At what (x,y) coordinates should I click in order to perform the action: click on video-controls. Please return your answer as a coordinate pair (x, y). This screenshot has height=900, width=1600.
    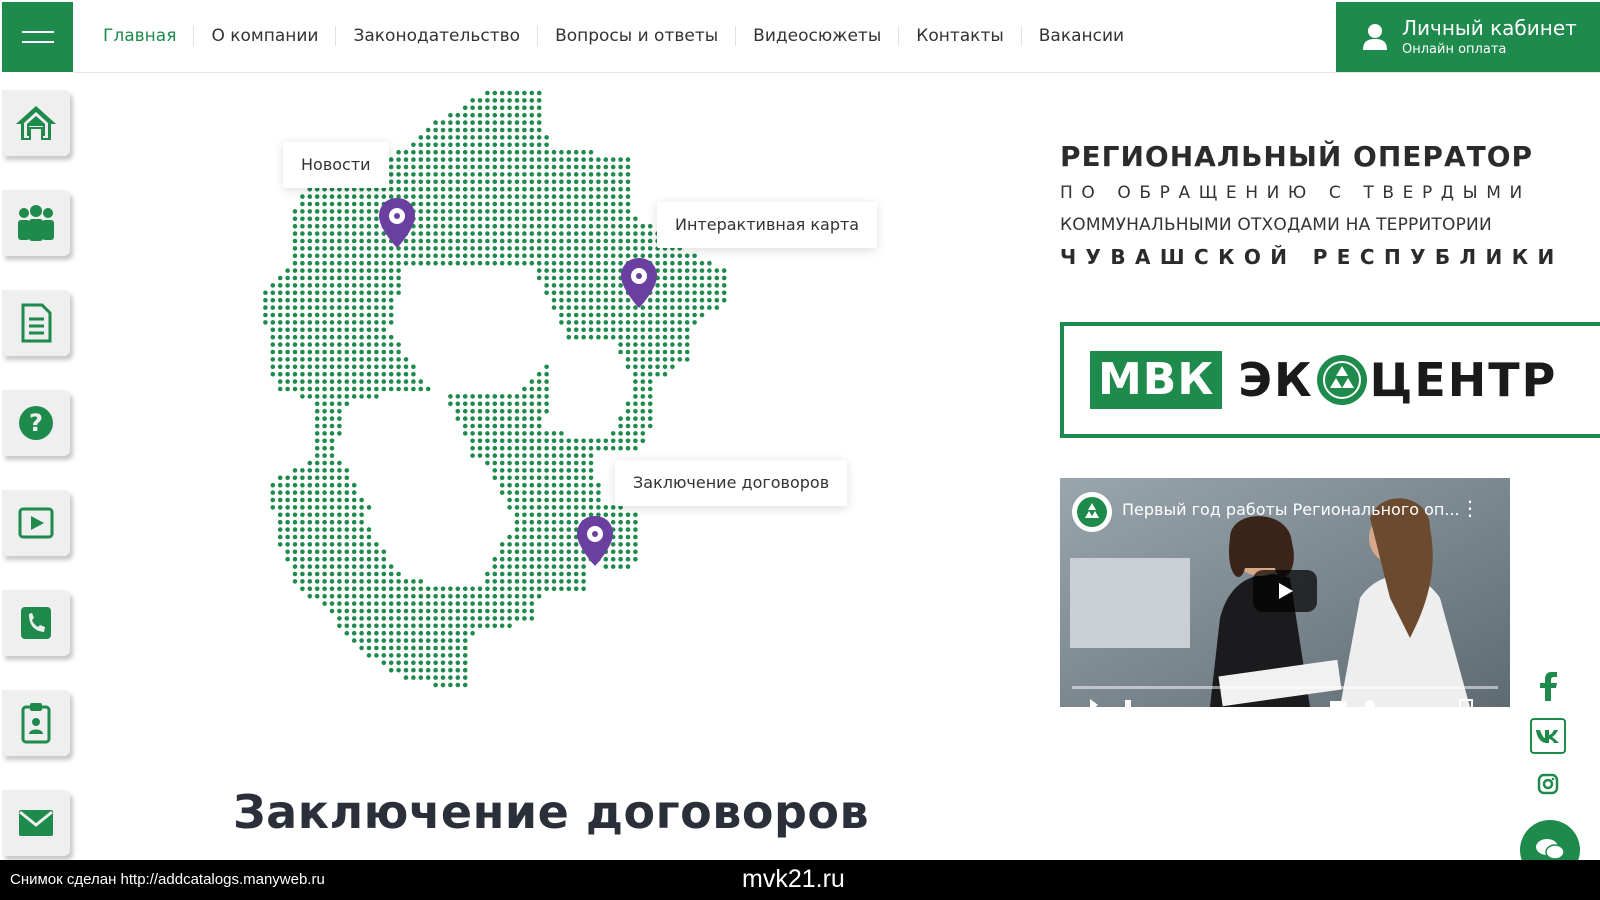
    Looking at the image, I should click on (1285, 701).